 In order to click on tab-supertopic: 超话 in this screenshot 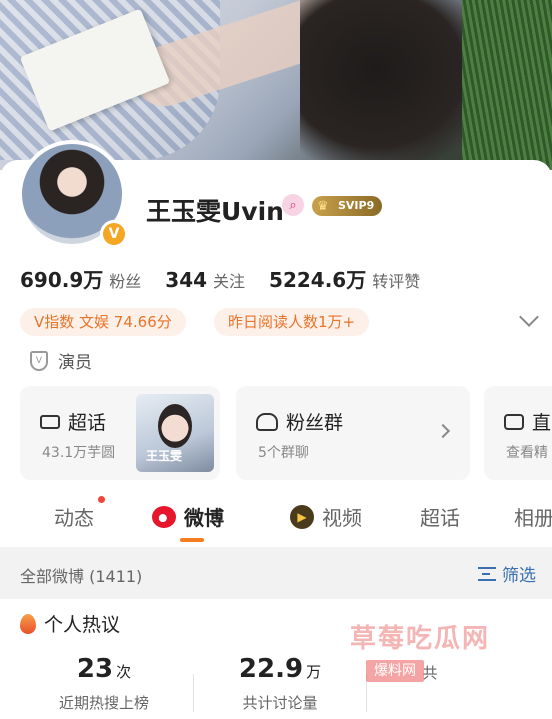, I will do `click(440, 516)`.